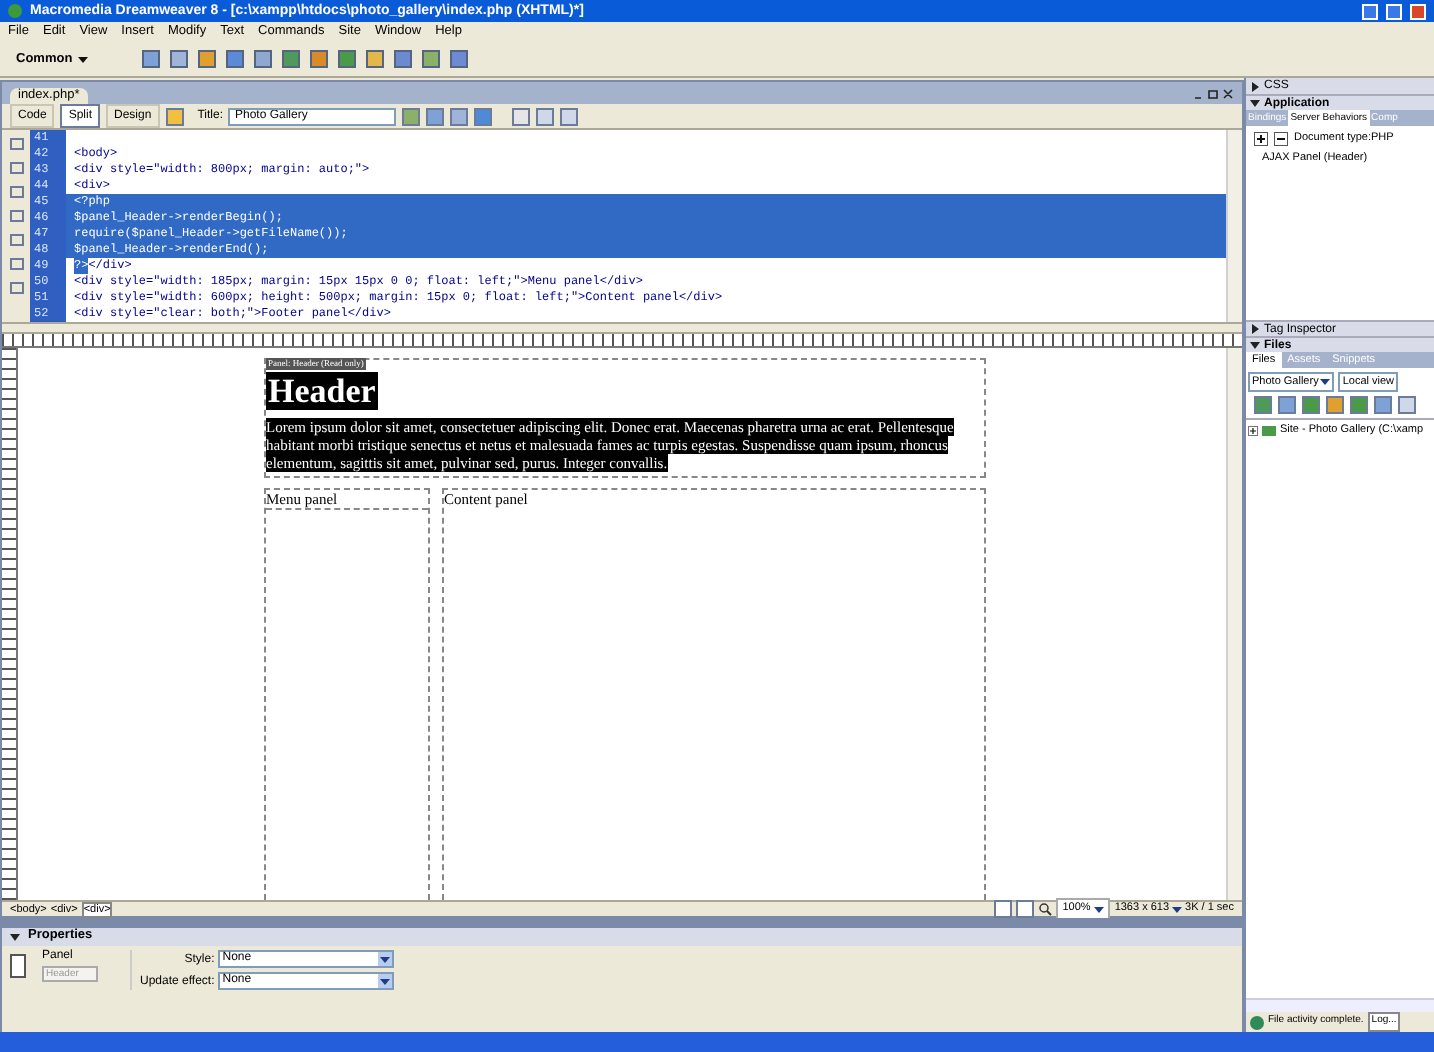 The image size is (1434, 1052). Describe the element at coordinates (1370, 11) in the screenshot. I see `minimize-icon` at that location.